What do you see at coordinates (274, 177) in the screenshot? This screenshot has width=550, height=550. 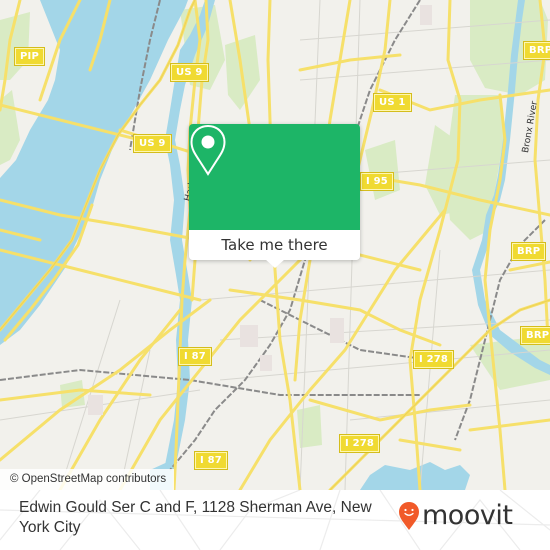 I see `popup-header` at bounding box center [274, 177].